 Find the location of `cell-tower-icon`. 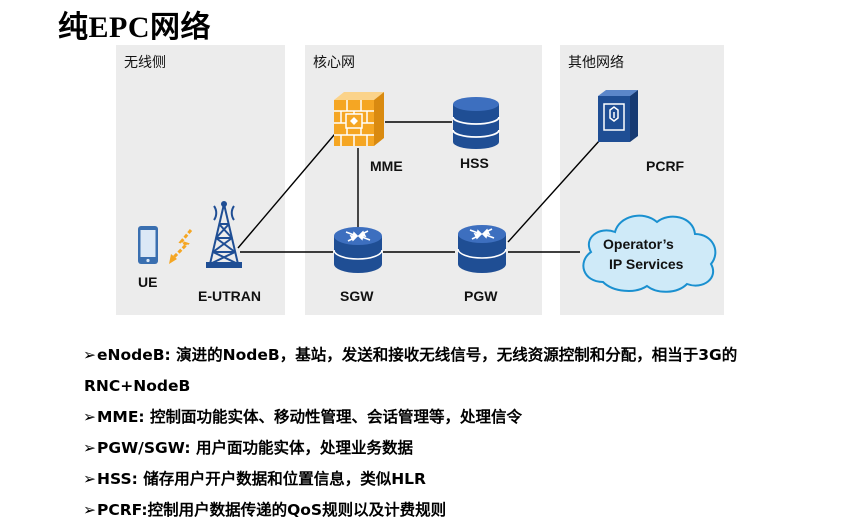

cell-tower-icon is located at coordinates (224, 234).